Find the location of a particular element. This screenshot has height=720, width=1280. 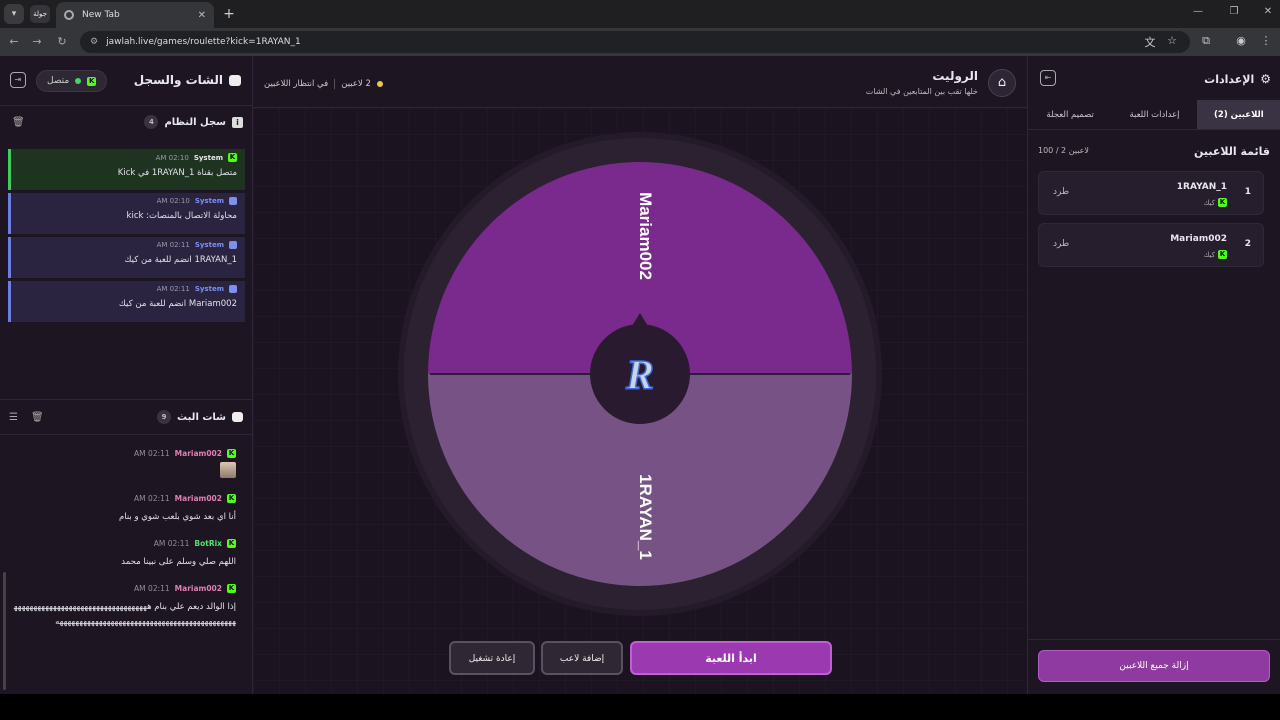

forward-icon: → is located at coordinates (37, 42).